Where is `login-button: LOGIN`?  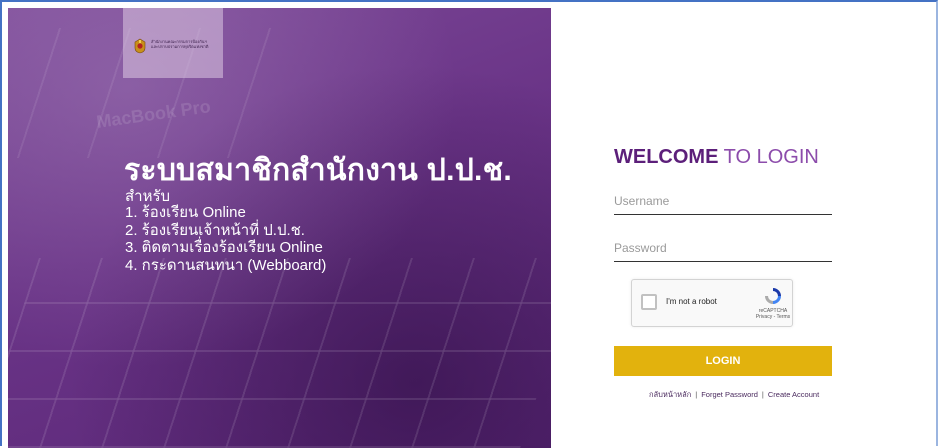 login-button: LOGIN is located at coordinates (723, 361).